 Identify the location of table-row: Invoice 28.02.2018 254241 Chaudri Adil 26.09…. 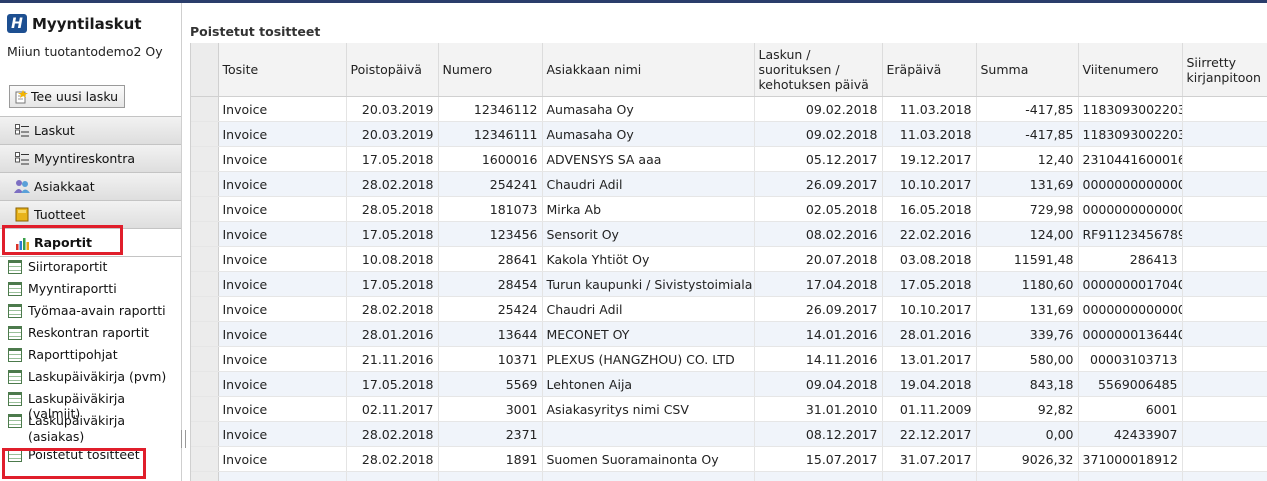
(729, 184).